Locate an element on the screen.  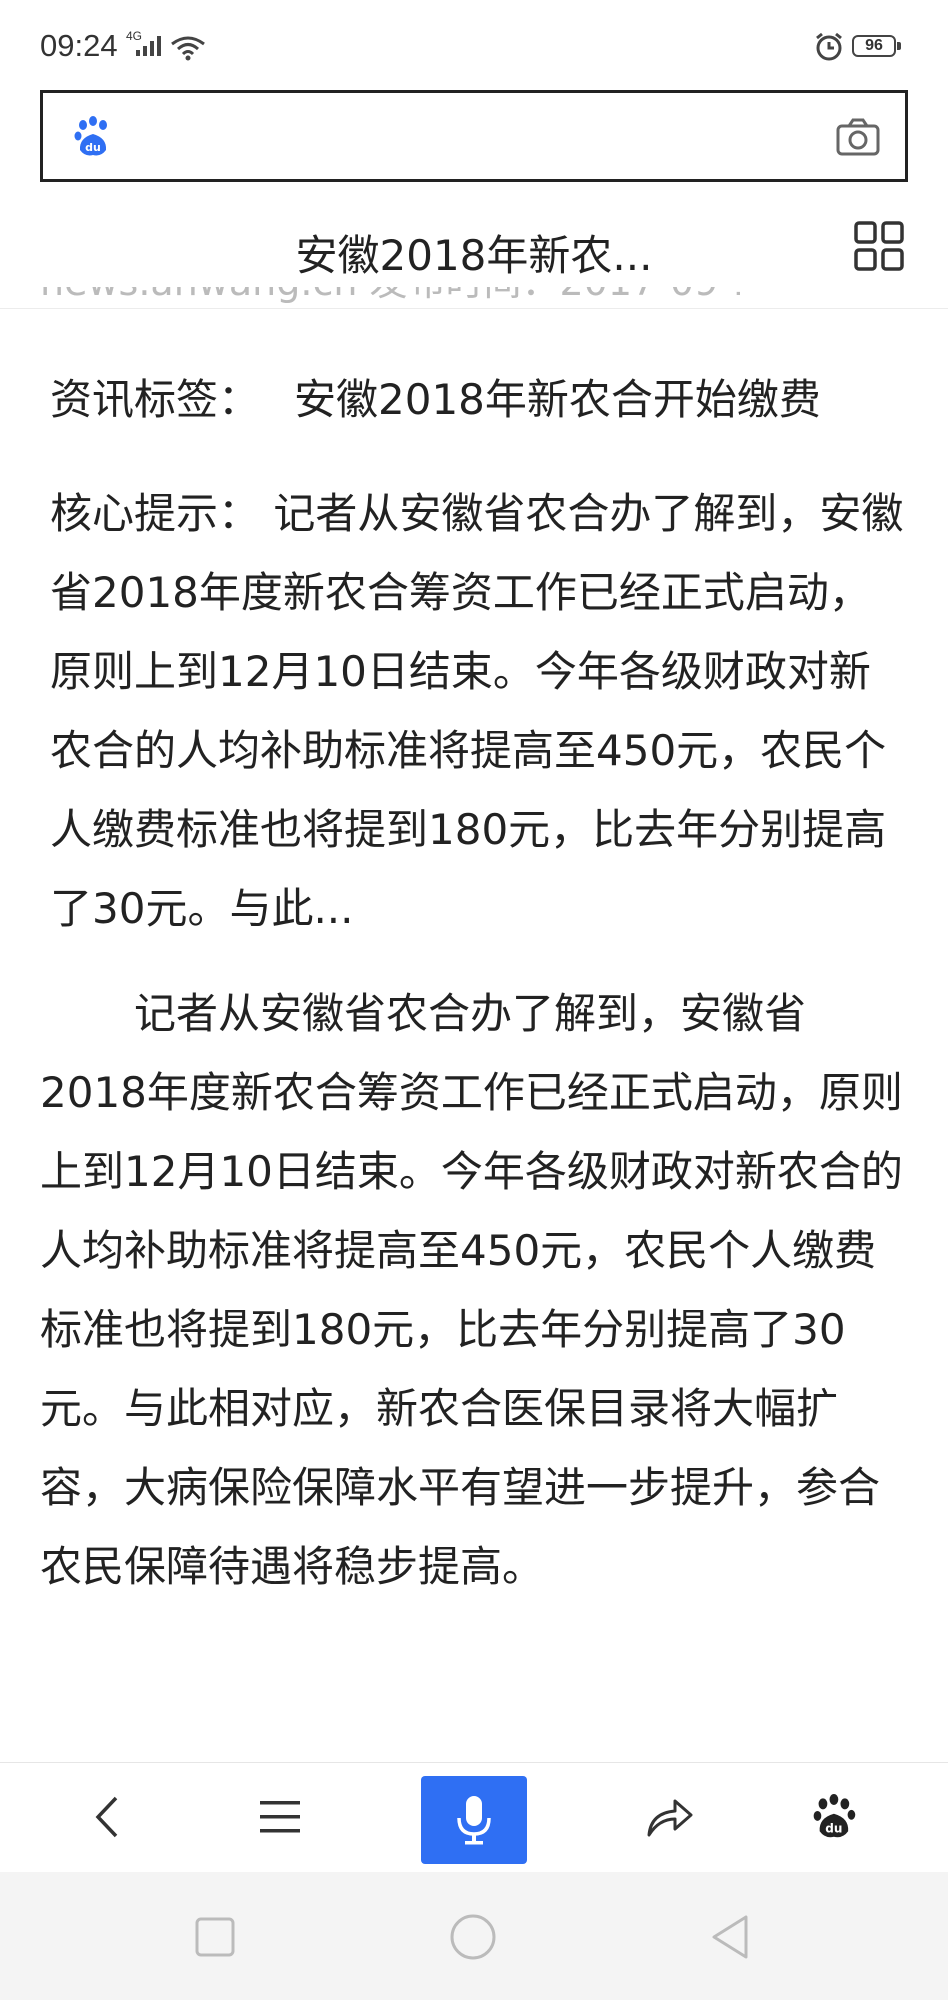
tags-value: 安徽2018年新农合开始缴费 is located at coordinates (557, 399).